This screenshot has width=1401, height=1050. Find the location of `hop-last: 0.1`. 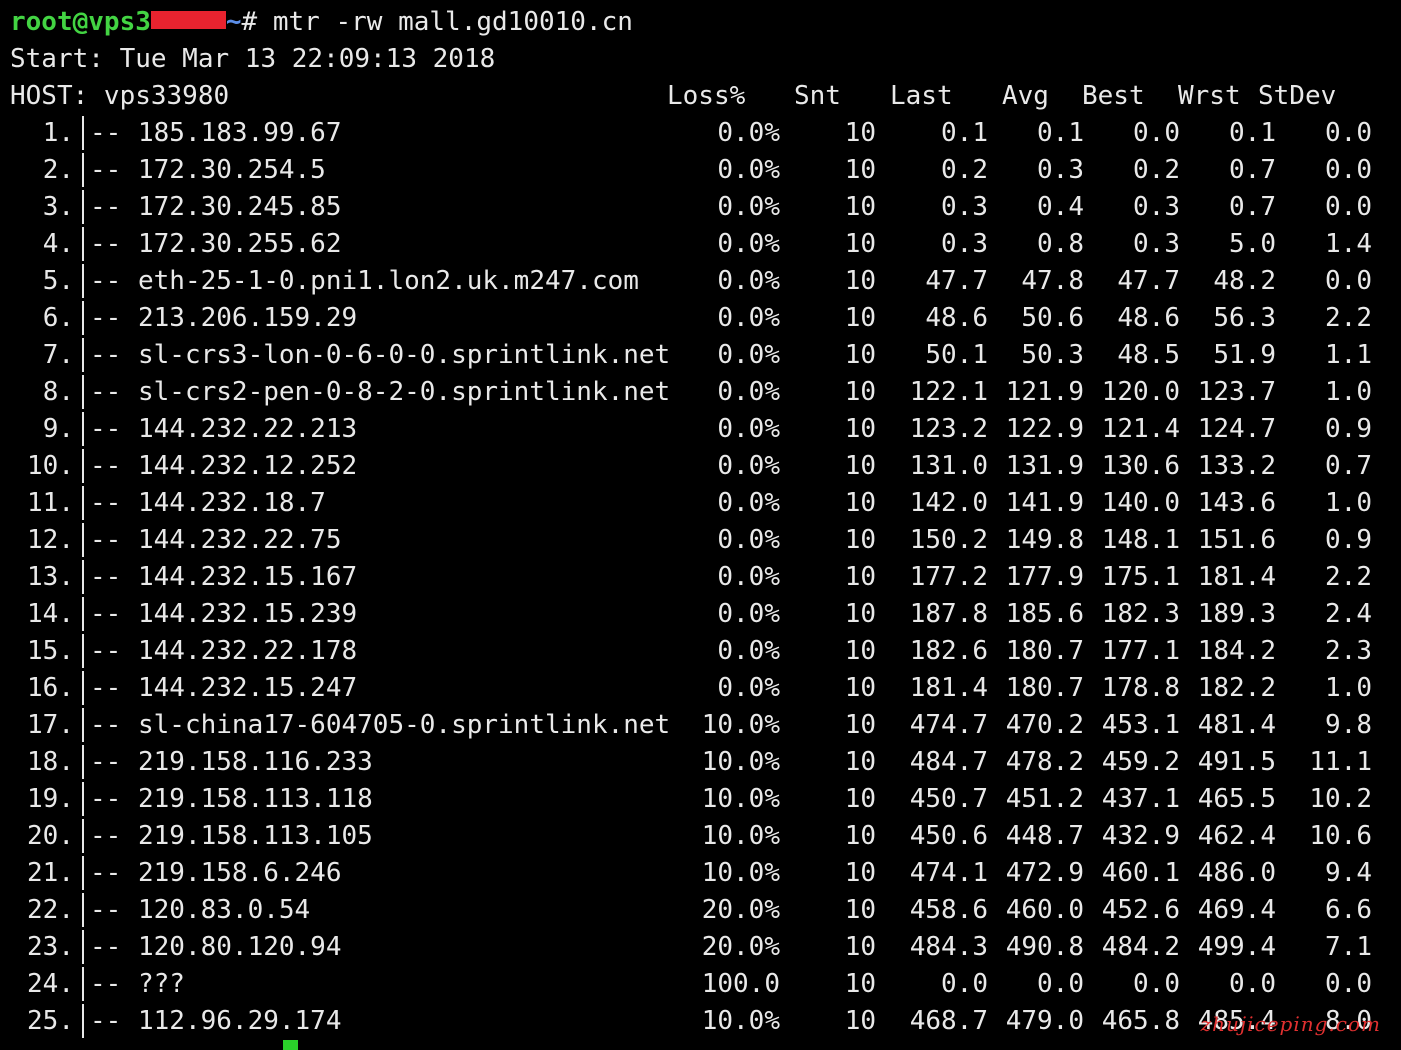

hop-last: 0.1 is located at coordinates (964, 133).